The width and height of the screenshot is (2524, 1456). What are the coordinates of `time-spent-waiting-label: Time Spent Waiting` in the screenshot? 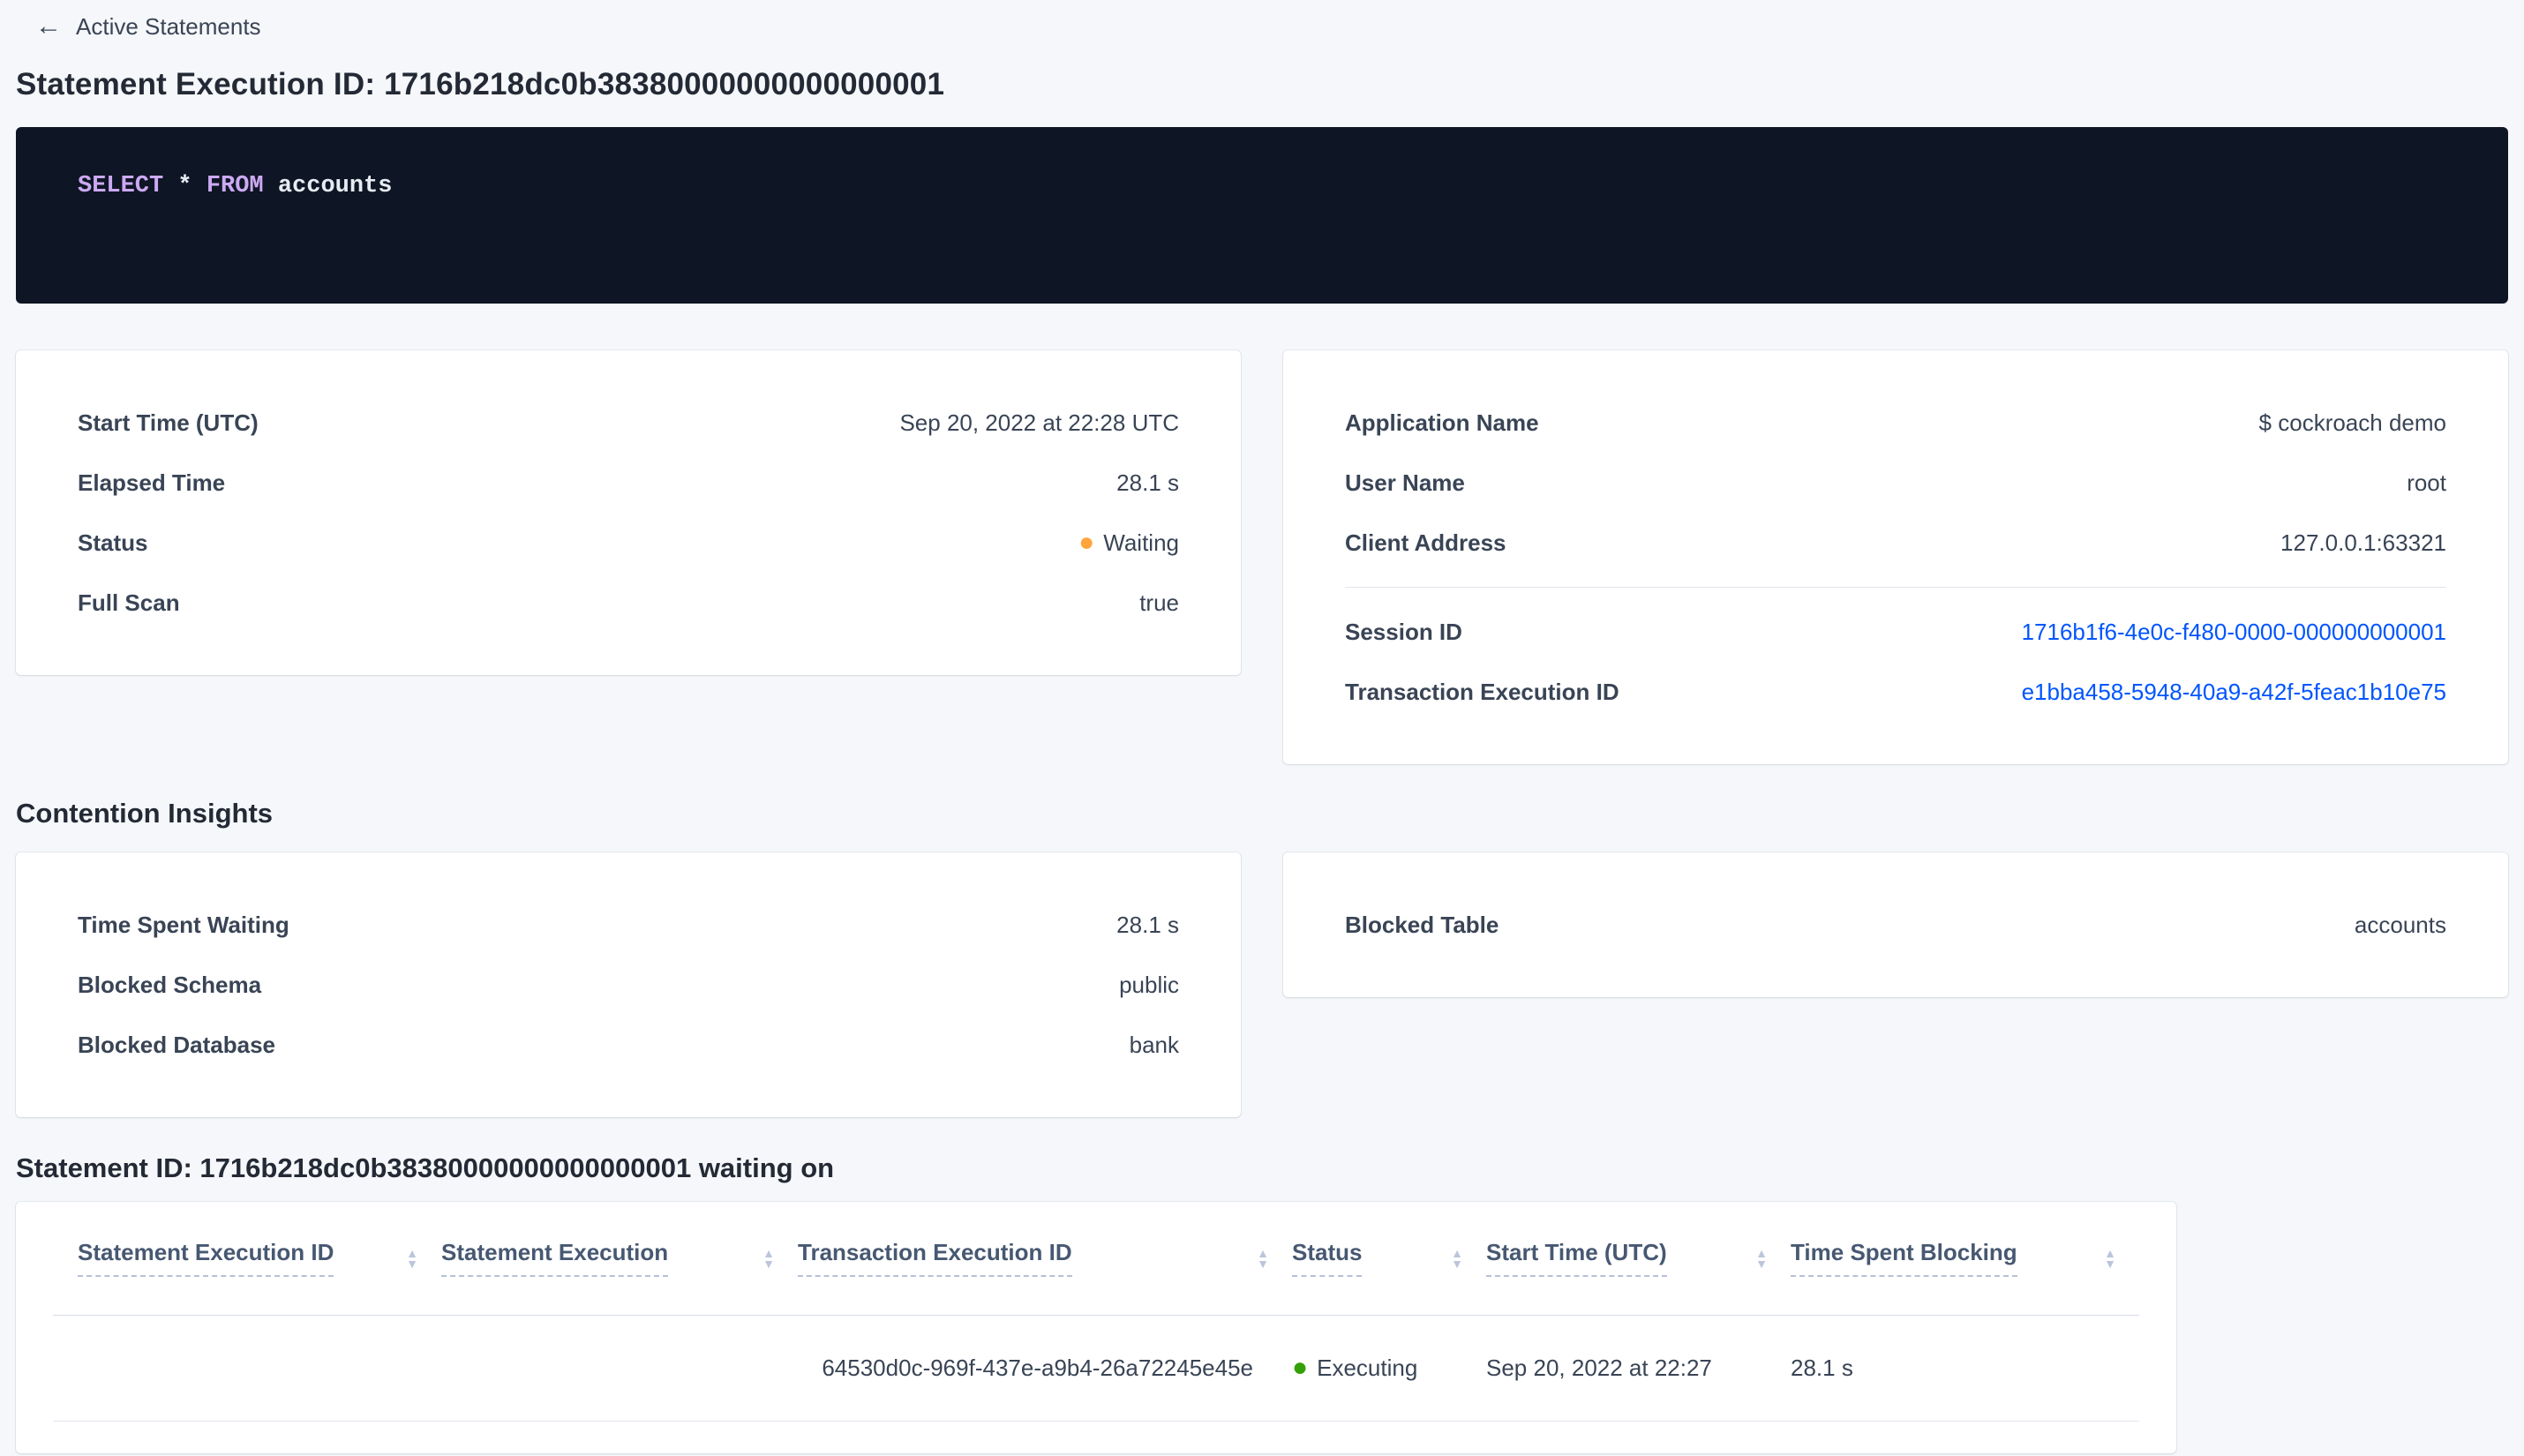 It's located at (183, 925).